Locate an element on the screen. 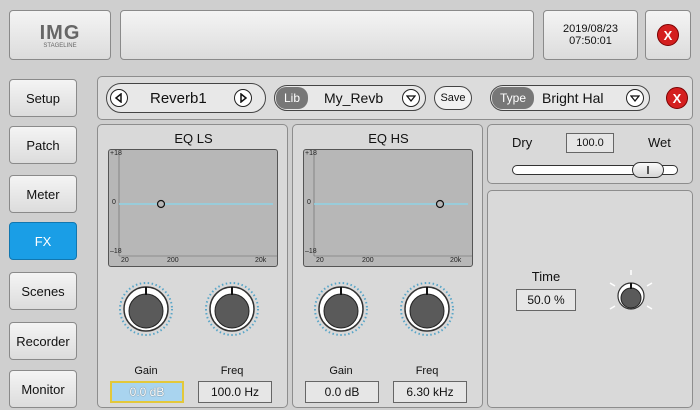 This screenshot has height=410, width=700. prev-fx-button is located at coordinates (119, 98).